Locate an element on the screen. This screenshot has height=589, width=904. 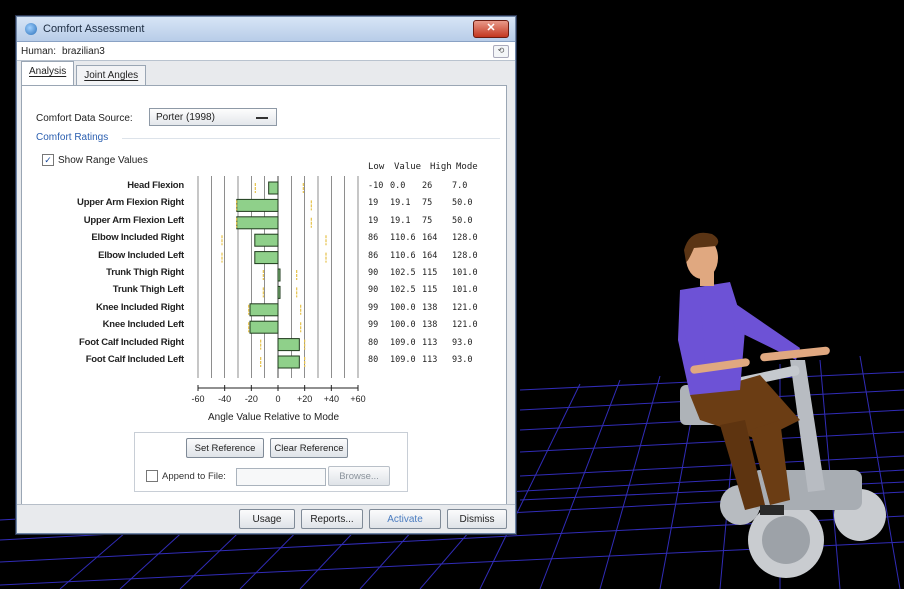
x-tick-label: -40 is located at coordinates (224, 399).